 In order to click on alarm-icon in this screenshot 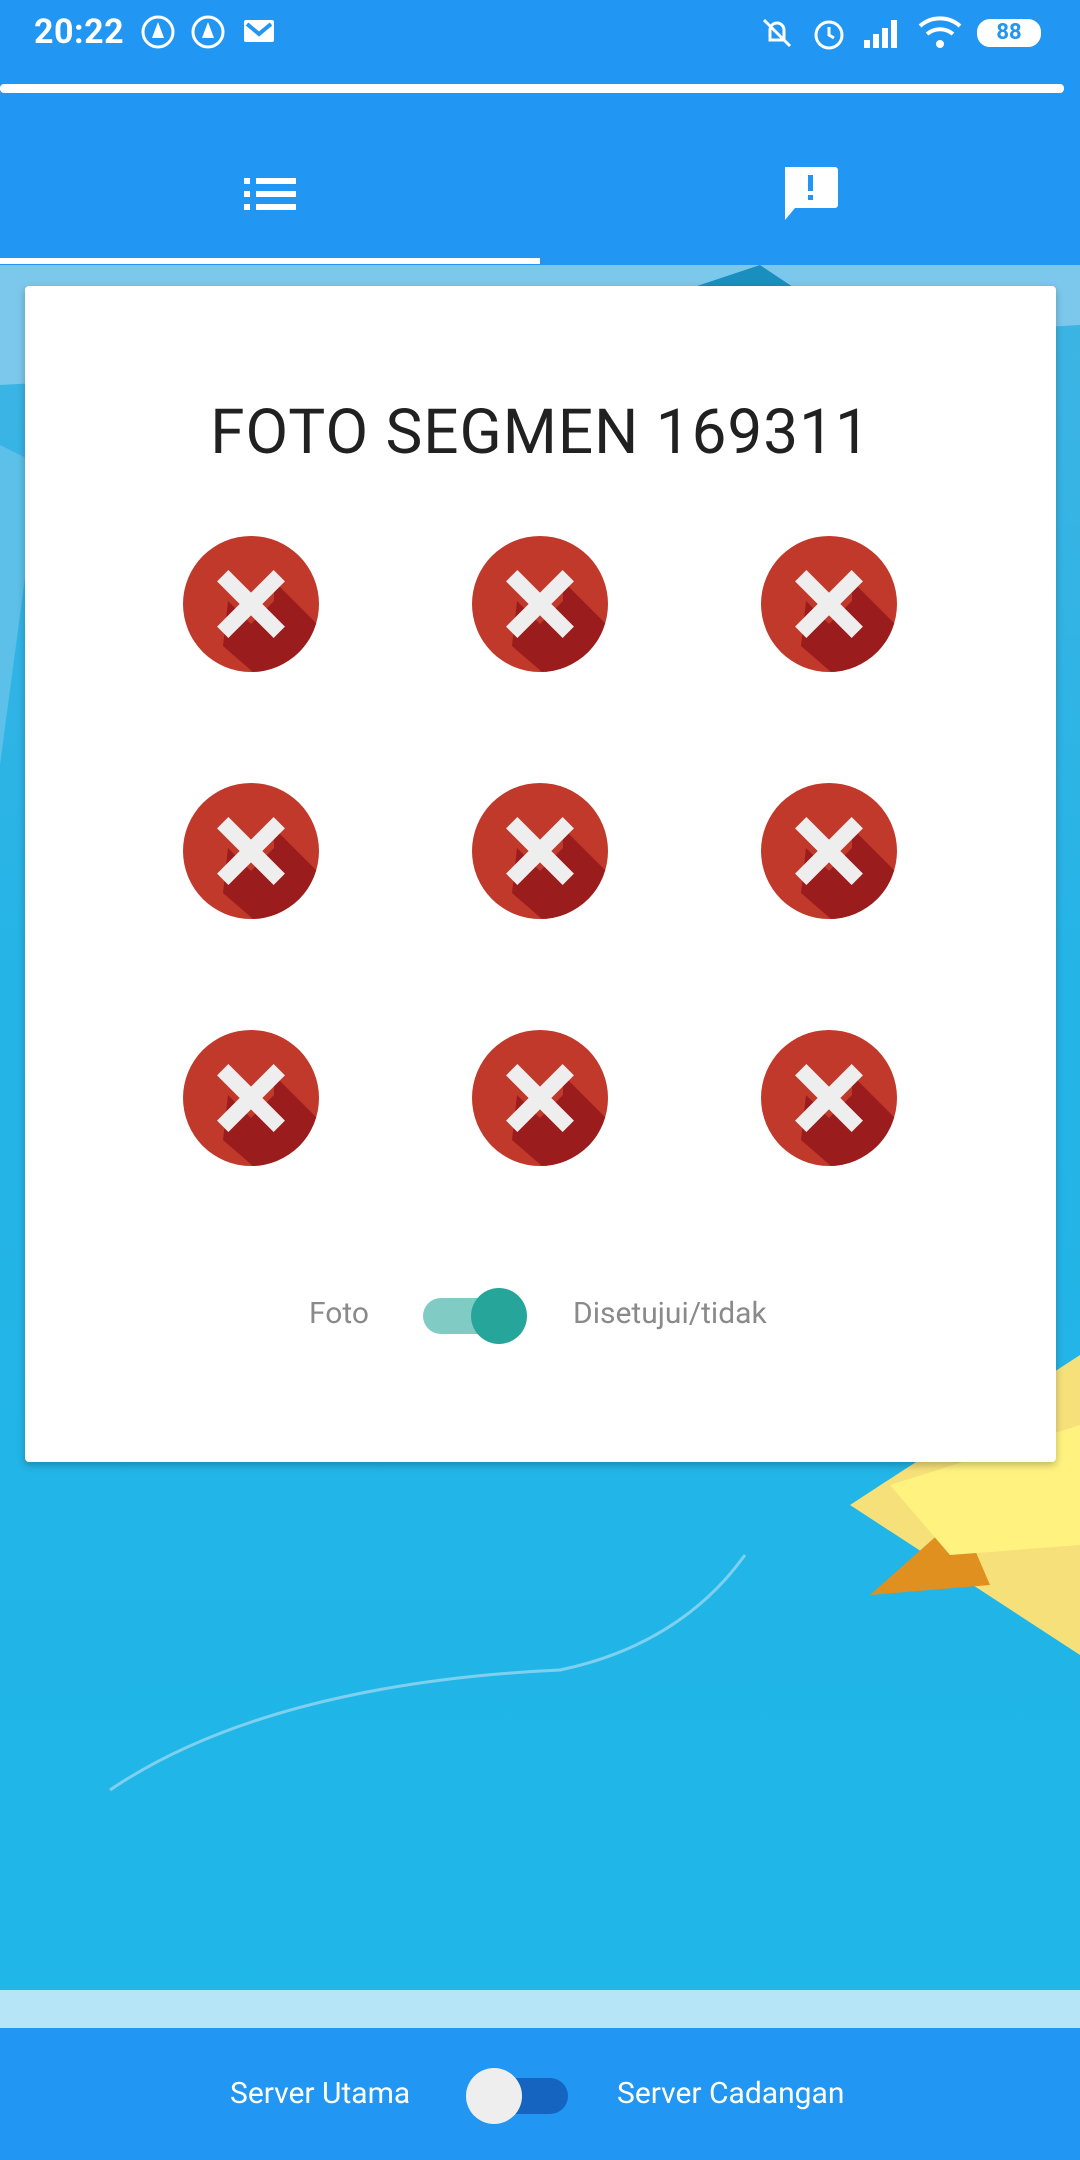, I will do `click(829, 35)`.